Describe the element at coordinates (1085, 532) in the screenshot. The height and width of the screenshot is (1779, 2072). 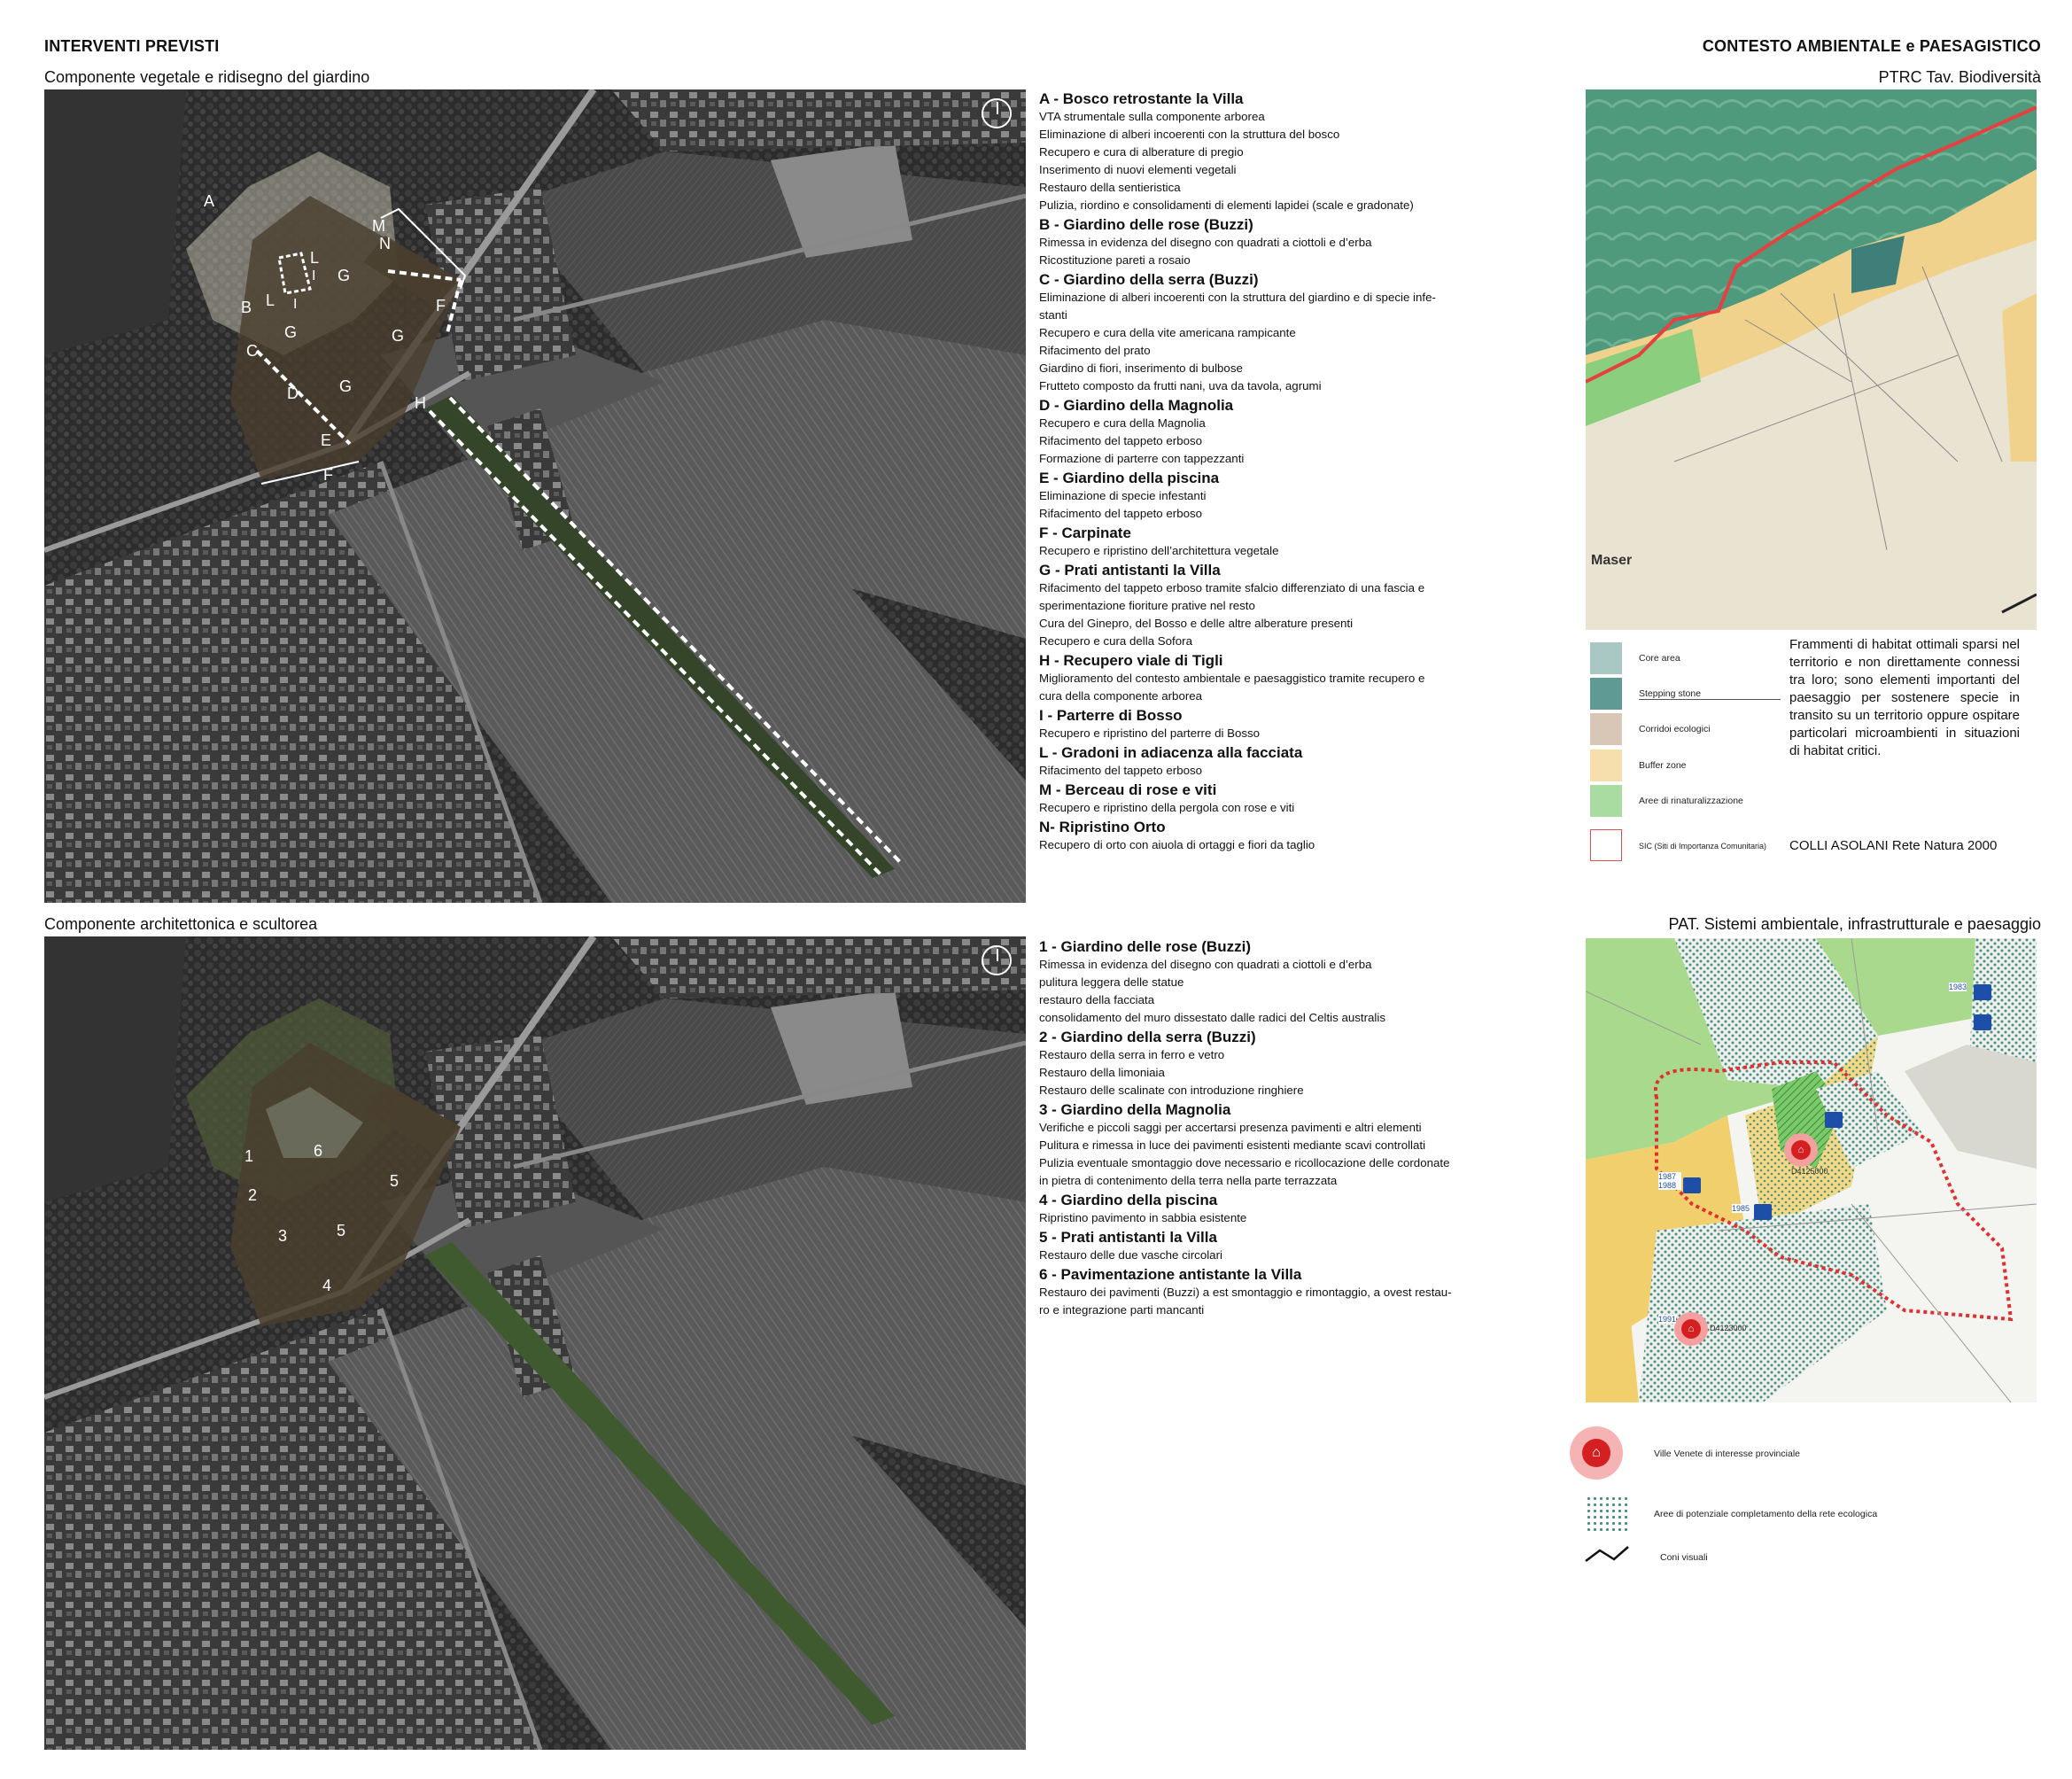
I see `intervention-title: F - Carpinate` at that location.